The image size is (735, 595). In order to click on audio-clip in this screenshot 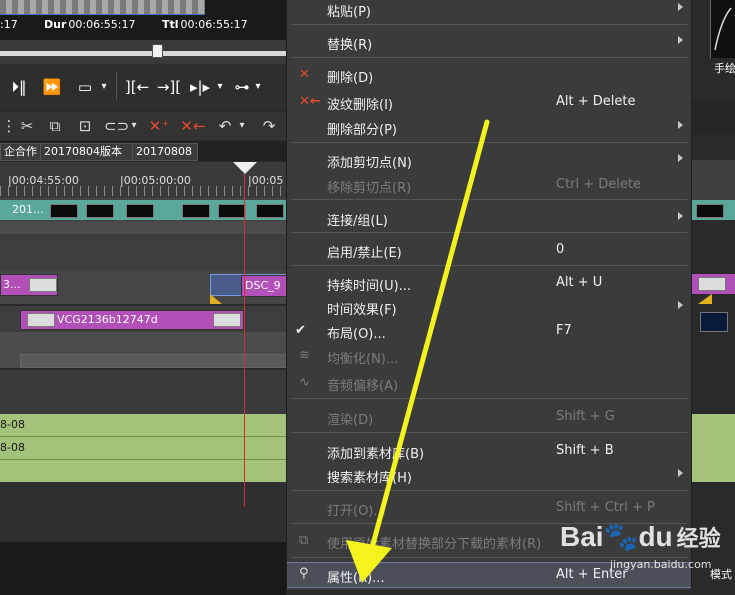, I will do `click(154, 361)`.